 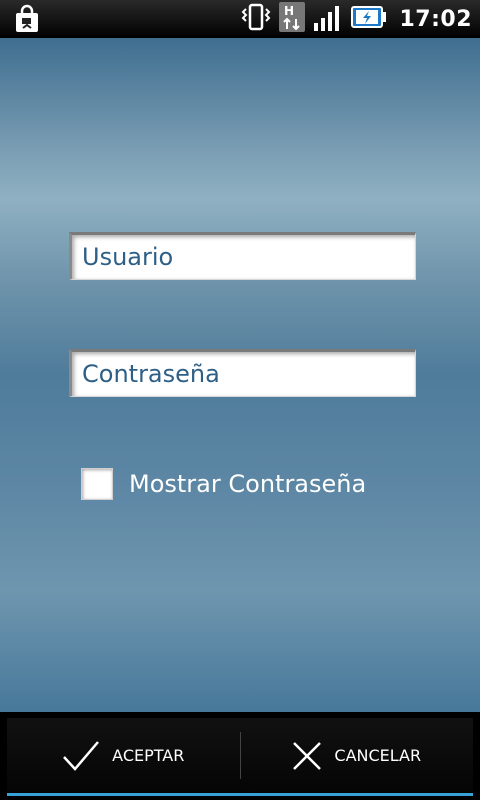 What do you see at coordinates (240, 19) in the screenshot?
I see `status-bar: H 17:02` at bounding box center [240, 19].